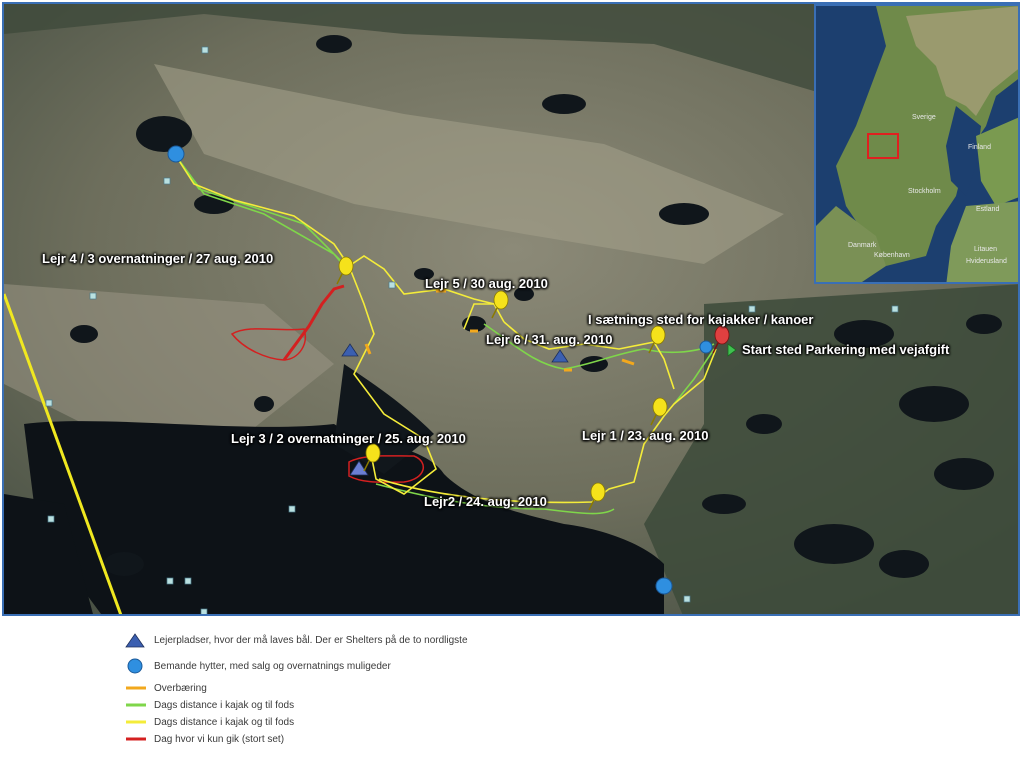 Image resolution: width=1024 pixels, height=766 pixels. Describe the element at coordinates (924, 117) in the screenshot. I see `inset-label-sverige: Sverige` at that location.